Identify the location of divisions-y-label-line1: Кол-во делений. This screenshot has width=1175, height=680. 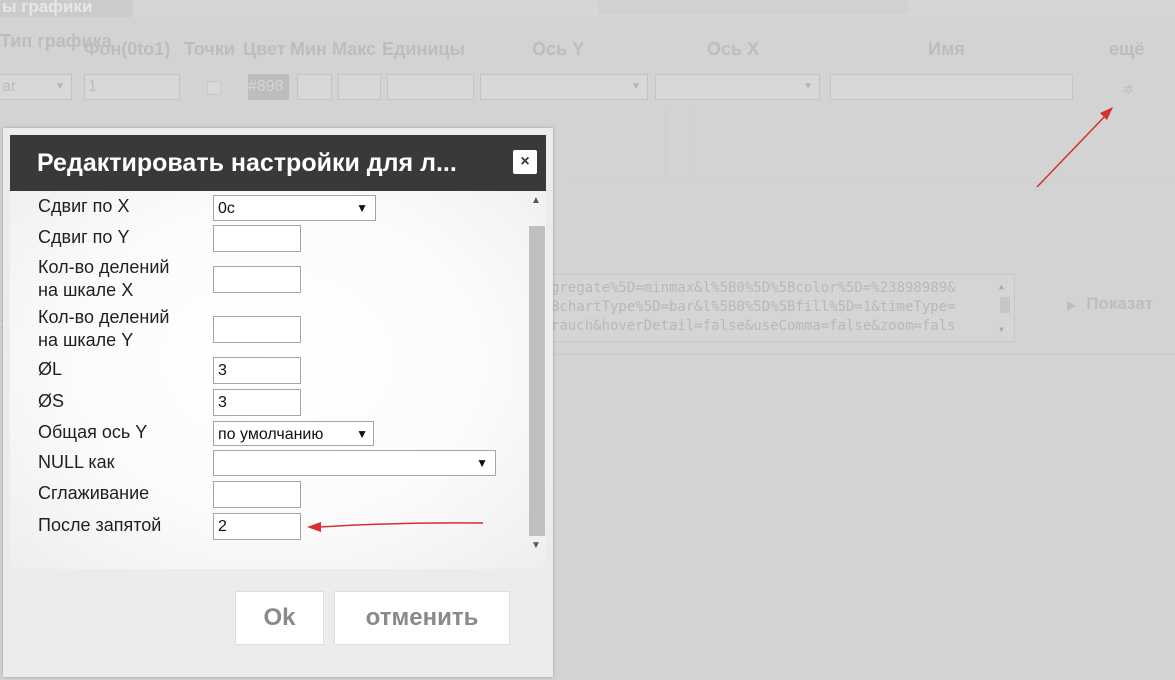
(104, 317).